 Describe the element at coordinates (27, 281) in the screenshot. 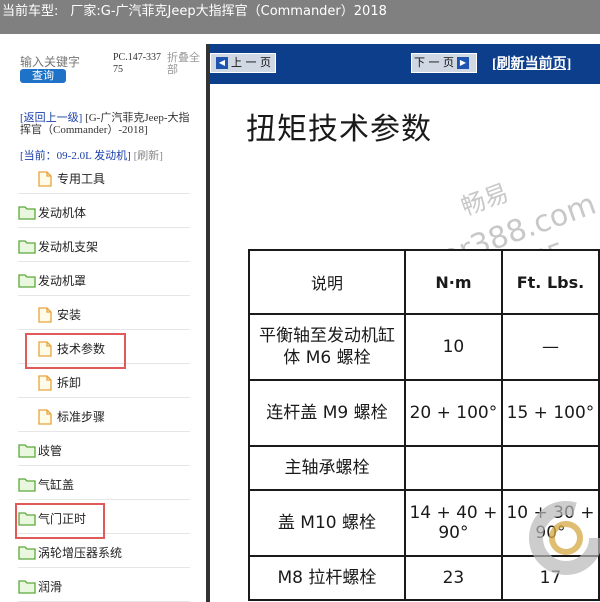

I see `folder-open-icon` at that location.